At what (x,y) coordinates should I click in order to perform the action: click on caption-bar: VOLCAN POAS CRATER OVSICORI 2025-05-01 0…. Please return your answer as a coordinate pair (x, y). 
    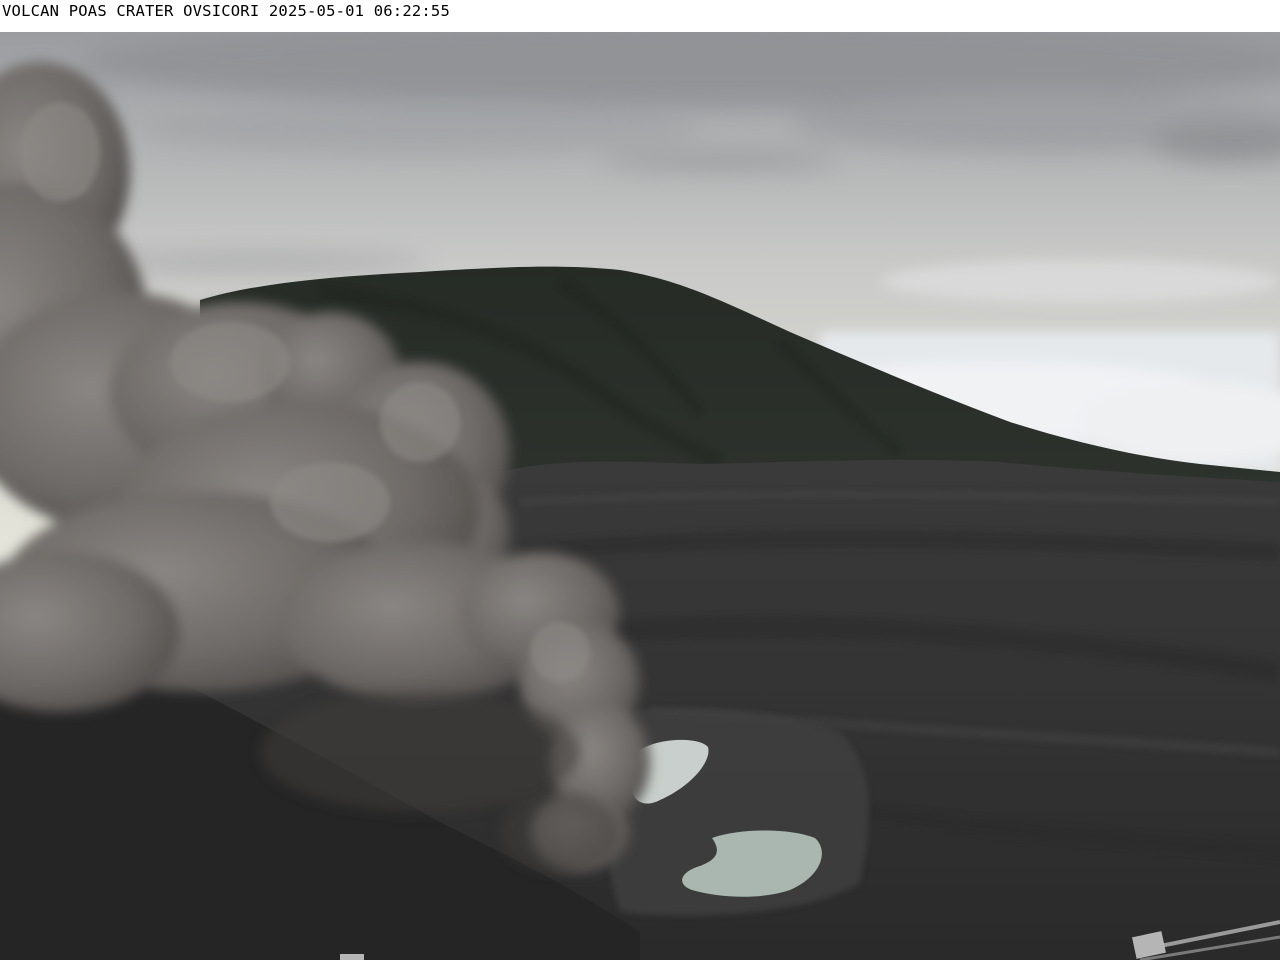
    Looking at the image, I should click on (640, 16).